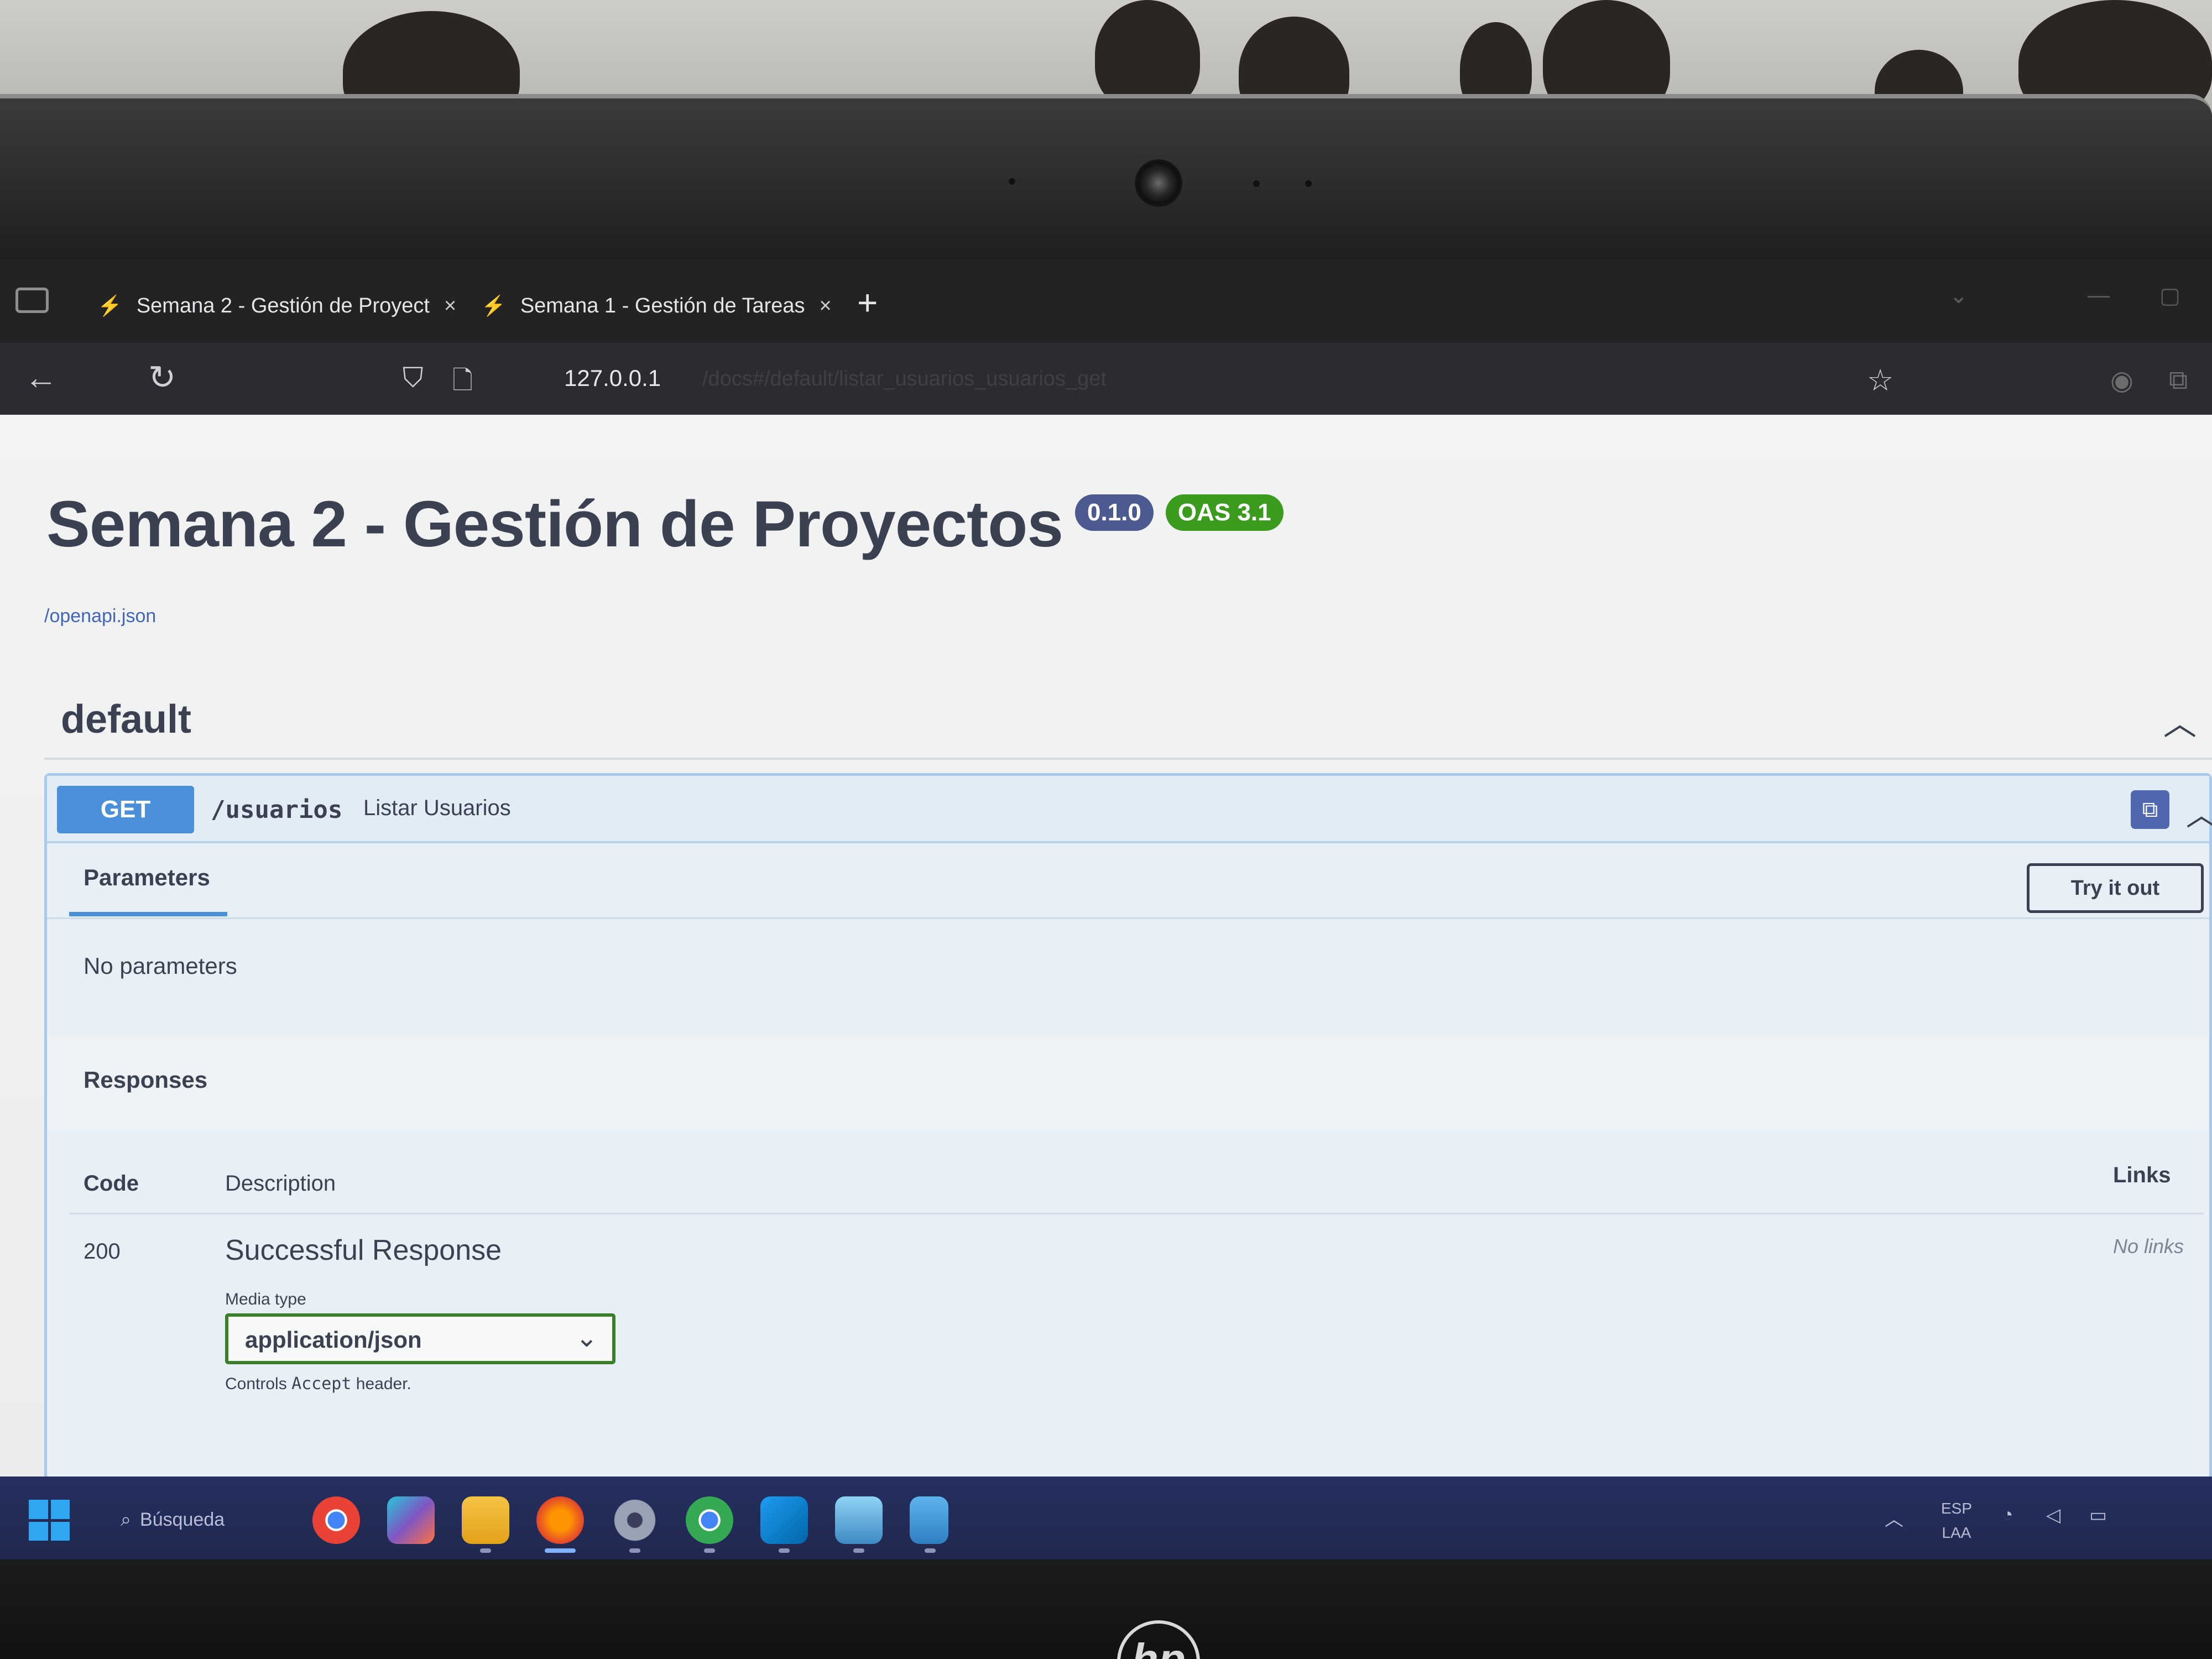 This screenshot has width=2212, height=1659. Describe the element at coordinates (1106, 1518) in the screenshot. I see `windows-taskbar: ⌕ Búsqueda ︿ ESP LAA ◔ ◁ ▭` at that location.